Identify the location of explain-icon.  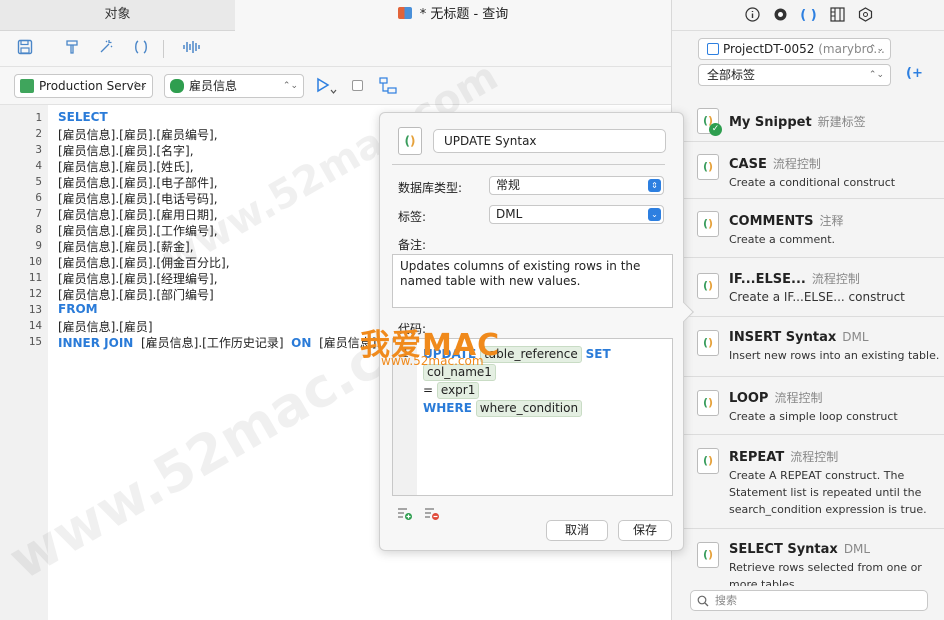
(191, 49).